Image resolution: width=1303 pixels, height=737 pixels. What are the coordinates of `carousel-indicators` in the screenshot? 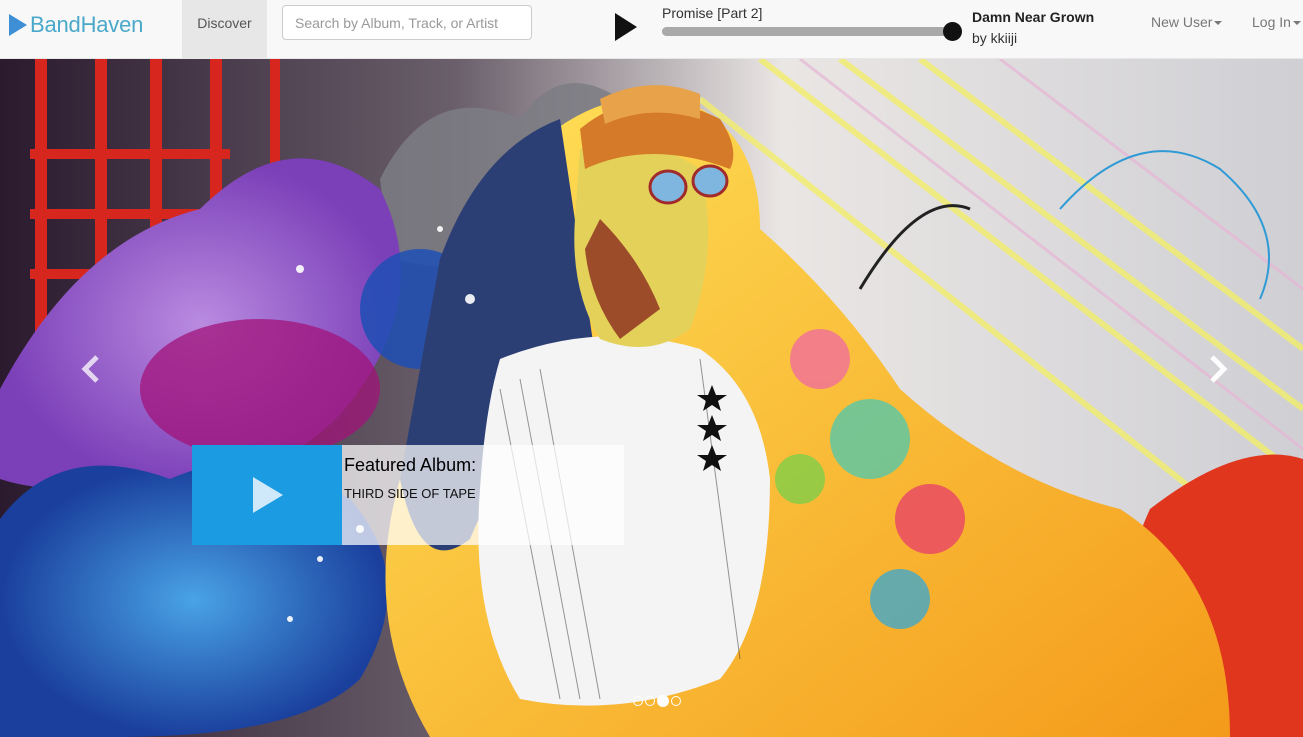 It's located at (657, 701).